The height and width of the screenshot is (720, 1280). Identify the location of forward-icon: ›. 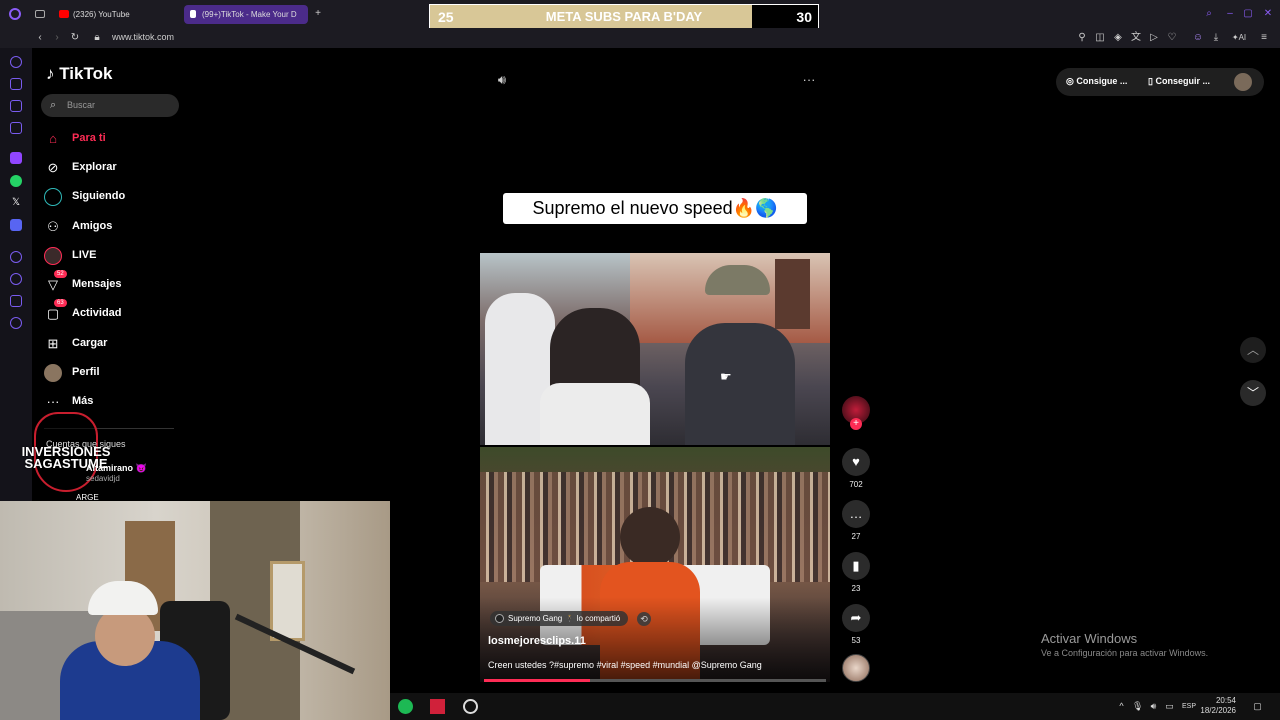
(57, 38).